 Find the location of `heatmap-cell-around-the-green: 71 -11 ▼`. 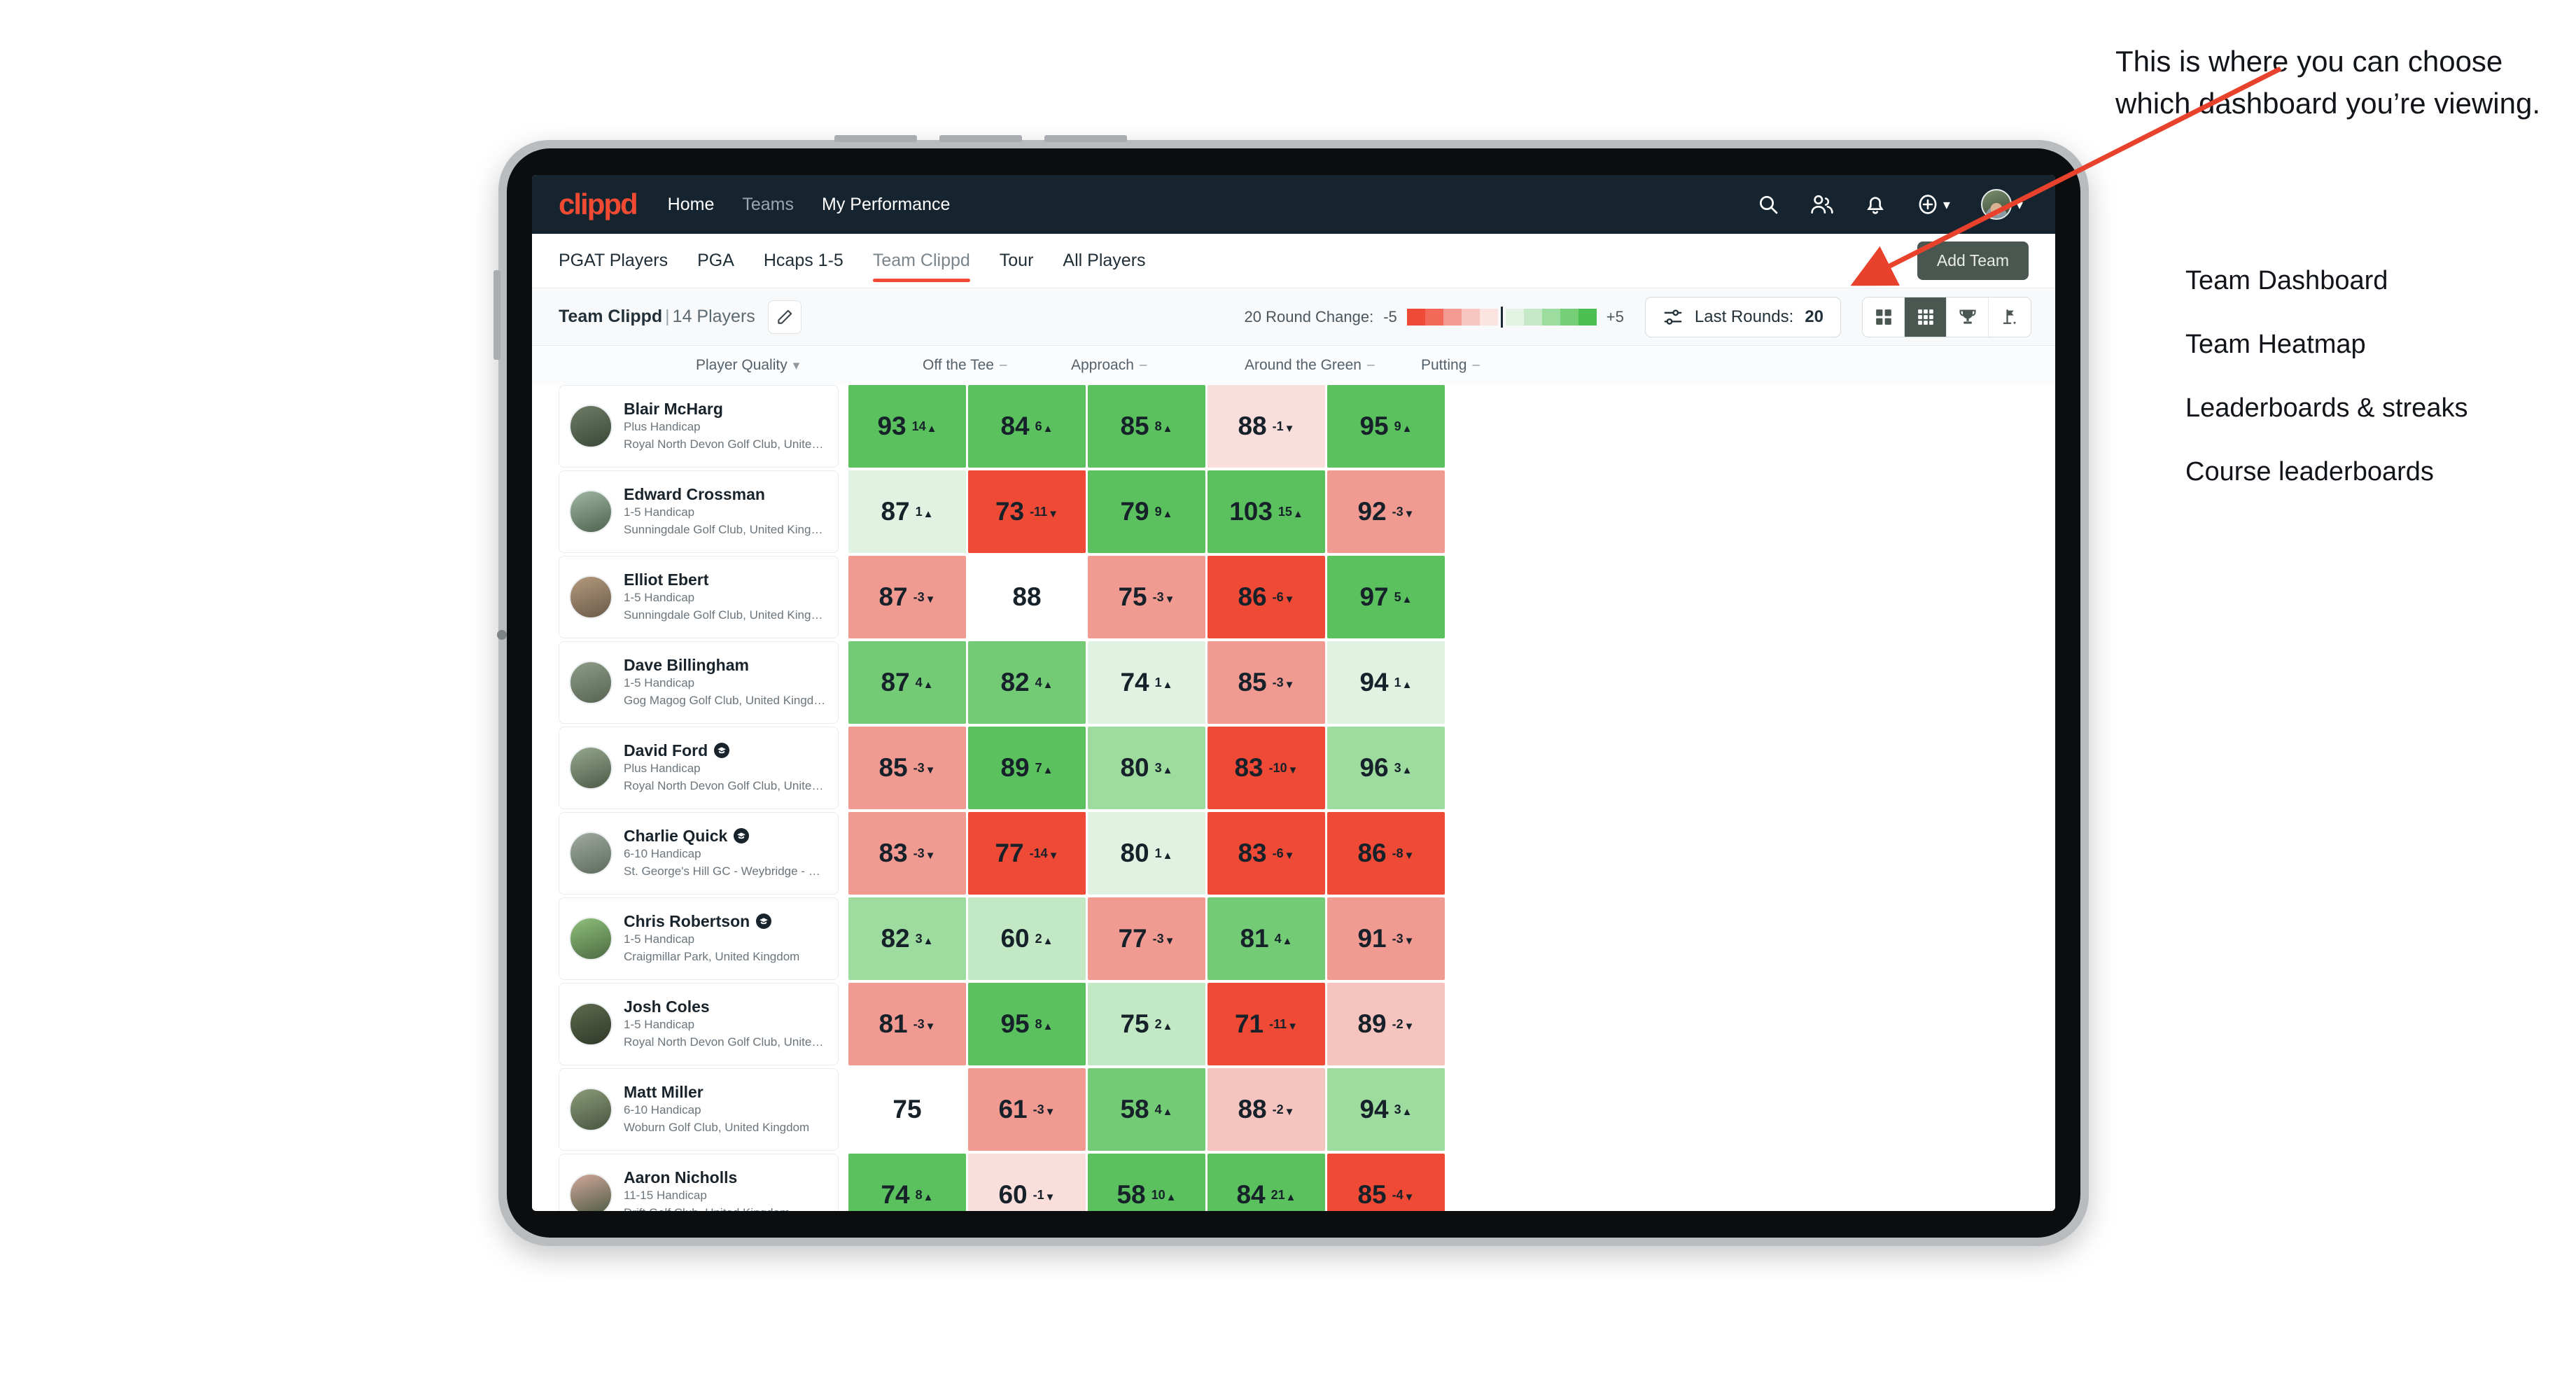

heatmap-cell-around-the-green: 71 -11 ▼ is located at coordinates (1266, 1024).